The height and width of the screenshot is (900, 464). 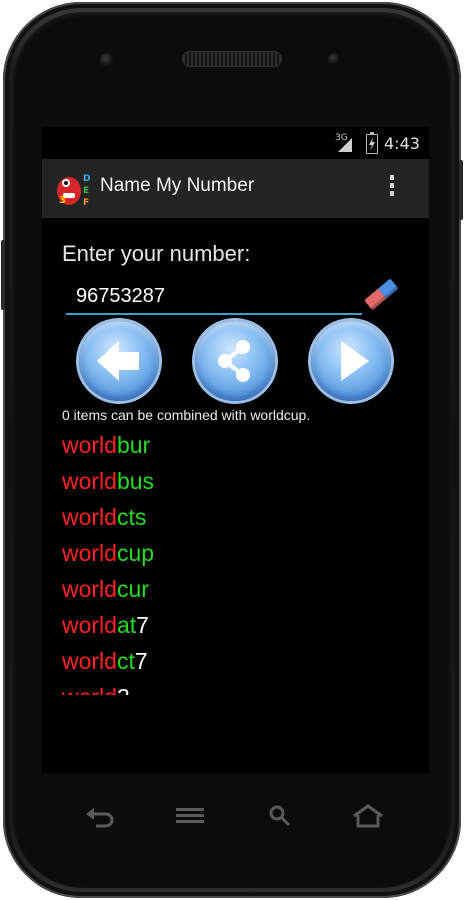 I want to click on clock: 4:43, so click(x=402, y=143).